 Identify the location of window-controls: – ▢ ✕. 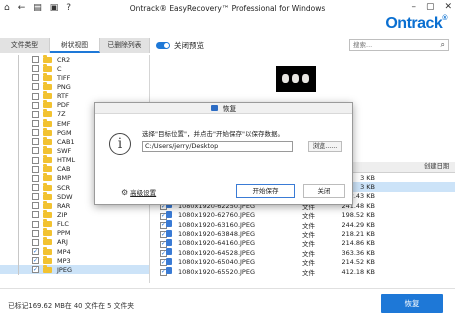
(431, 7).